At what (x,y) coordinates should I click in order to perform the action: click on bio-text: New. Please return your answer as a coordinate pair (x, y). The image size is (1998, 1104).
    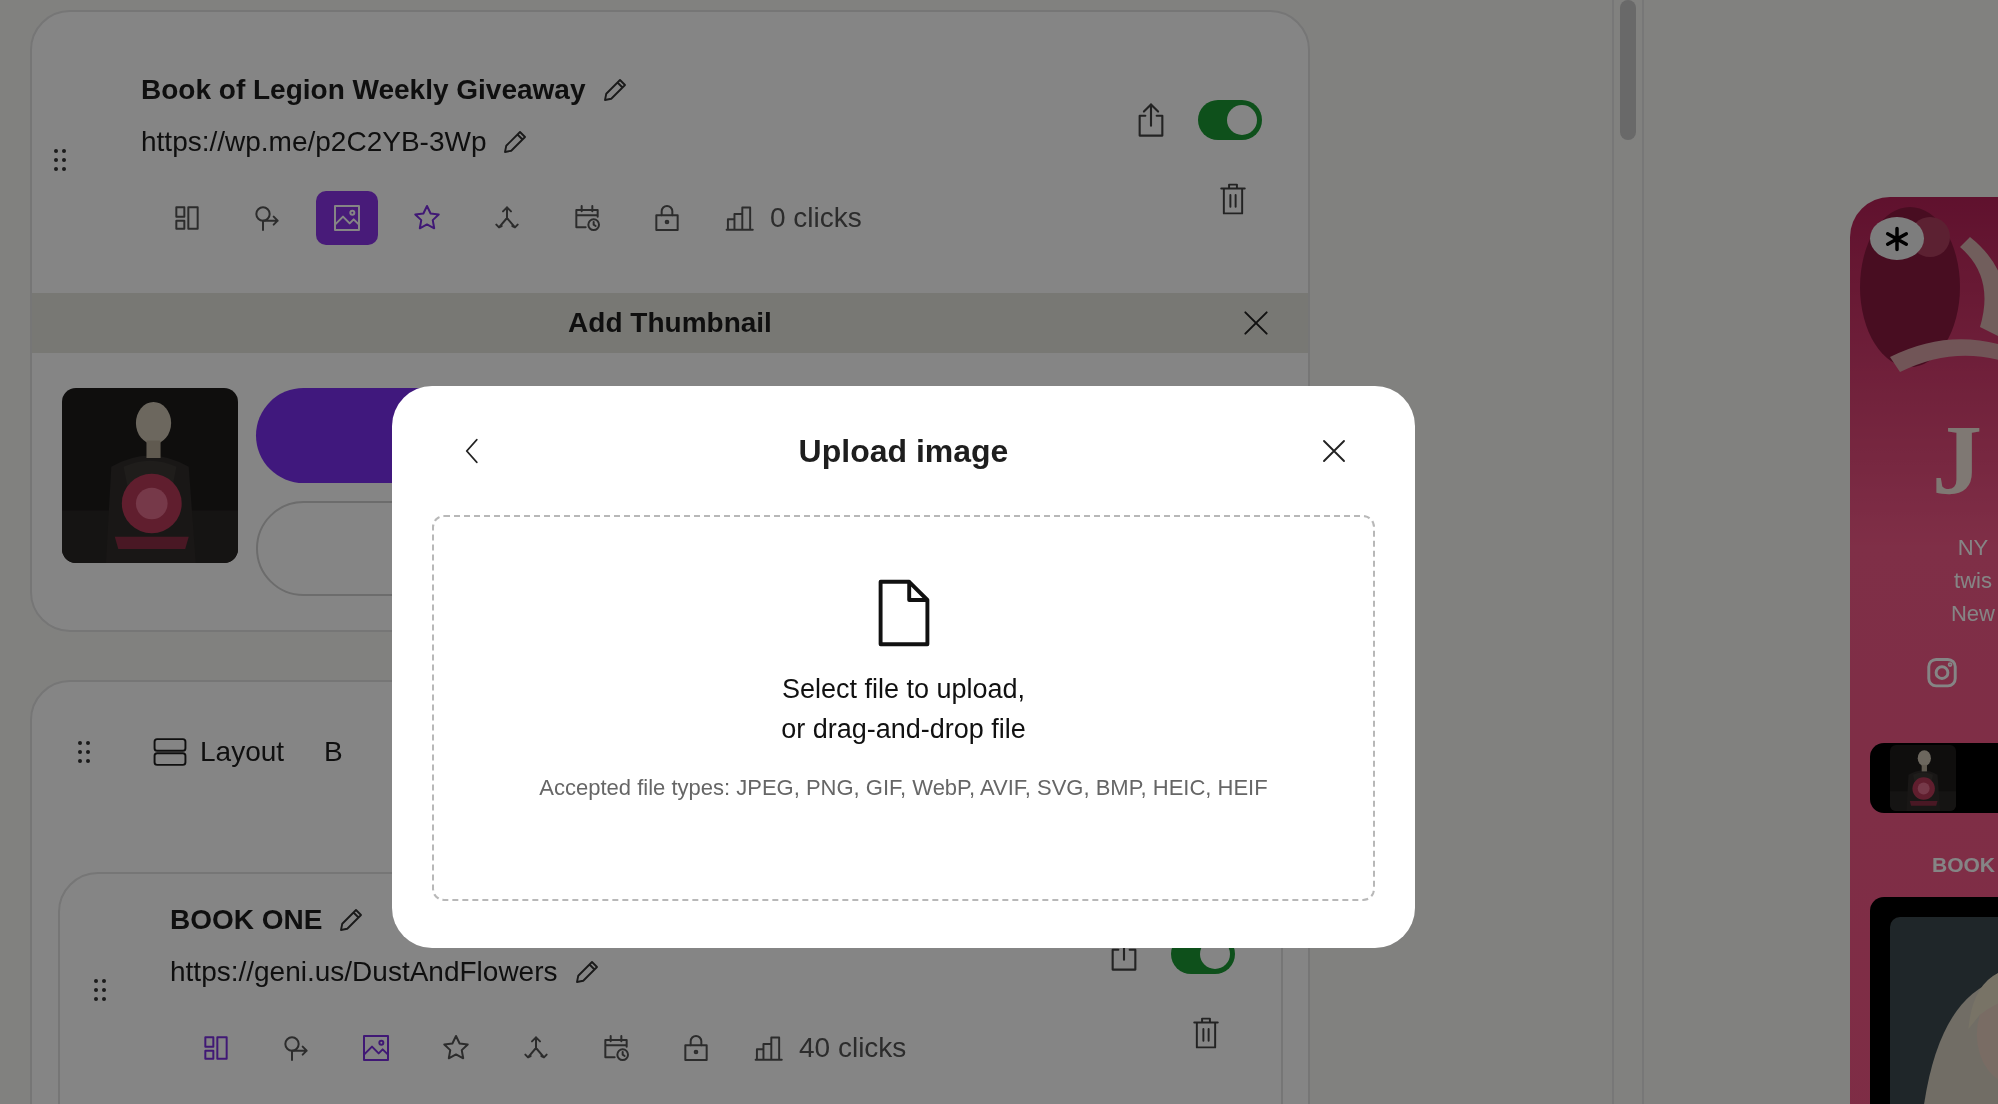
    Looking at the image, I should click on (1973, 614).